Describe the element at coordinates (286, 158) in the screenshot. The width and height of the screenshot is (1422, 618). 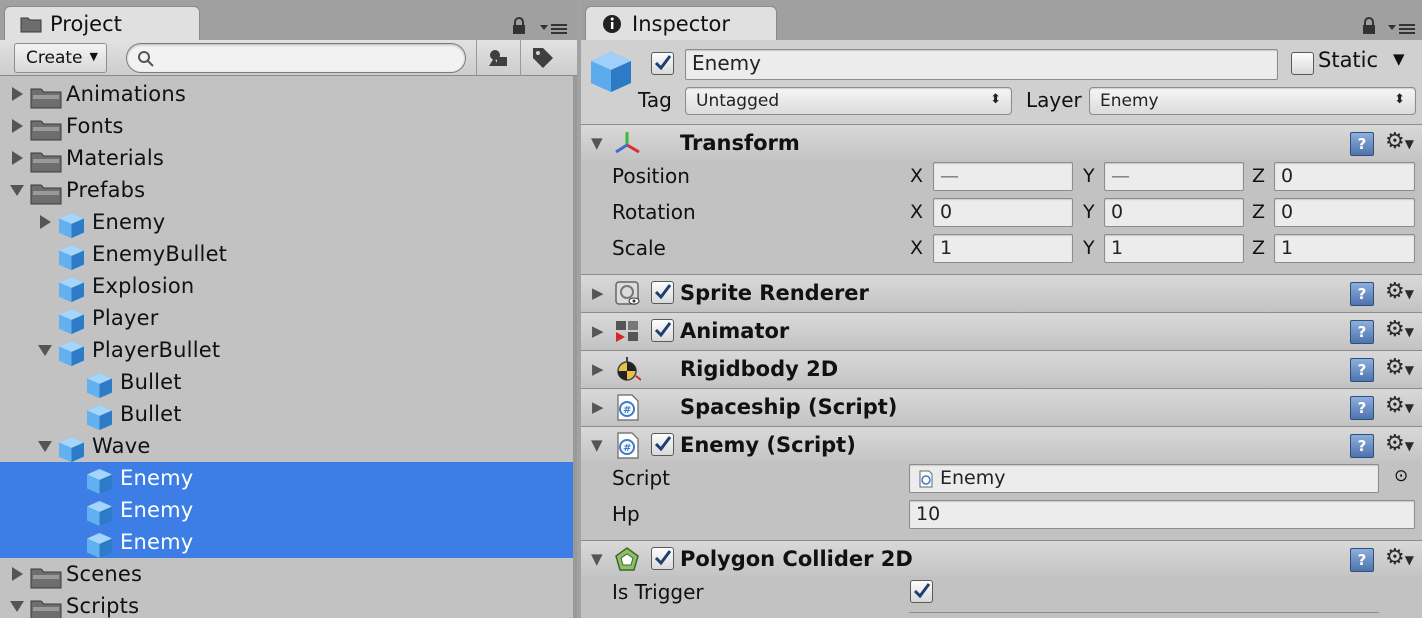
I see `tree-item-materials: Materials` at that location.